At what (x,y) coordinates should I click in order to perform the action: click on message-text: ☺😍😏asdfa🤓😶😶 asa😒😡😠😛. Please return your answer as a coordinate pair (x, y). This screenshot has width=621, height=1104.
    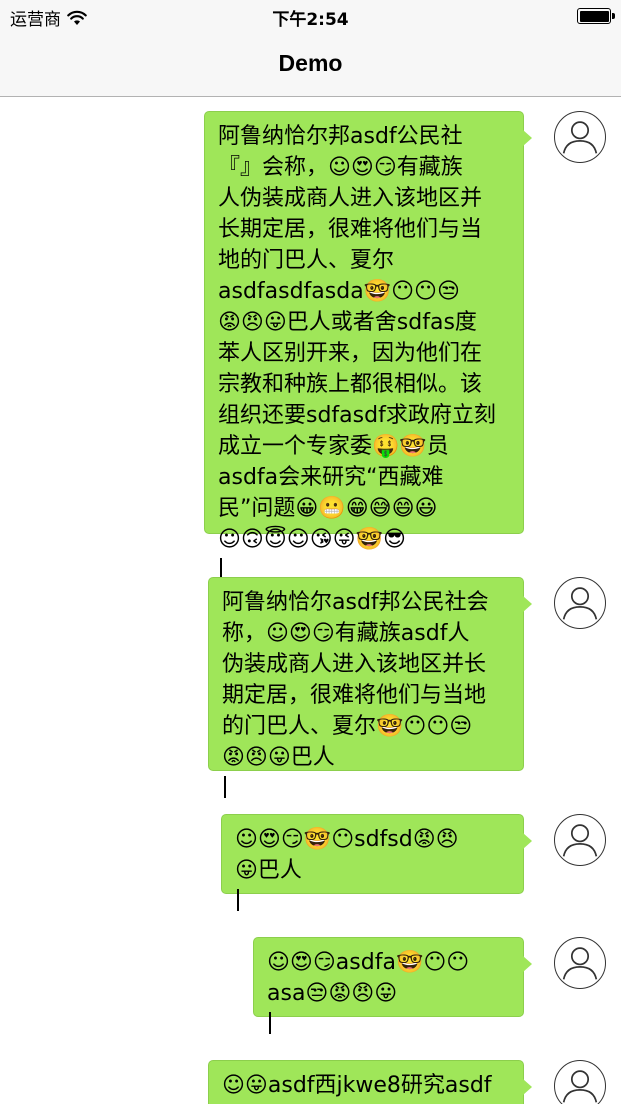
    Looking at the image, I should click on (368, 978).